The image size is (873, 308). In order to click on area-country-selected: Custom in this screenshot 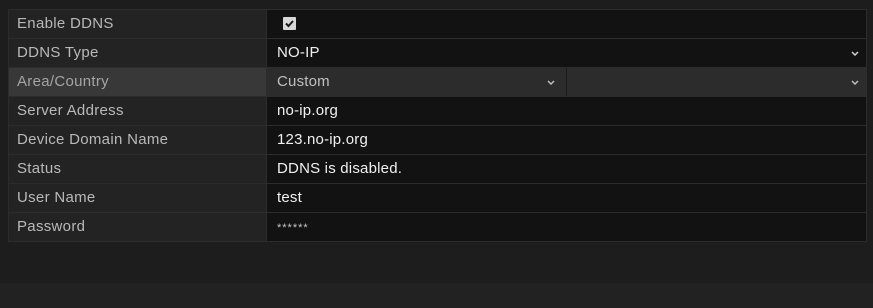, I will do `click(303, 81)`.